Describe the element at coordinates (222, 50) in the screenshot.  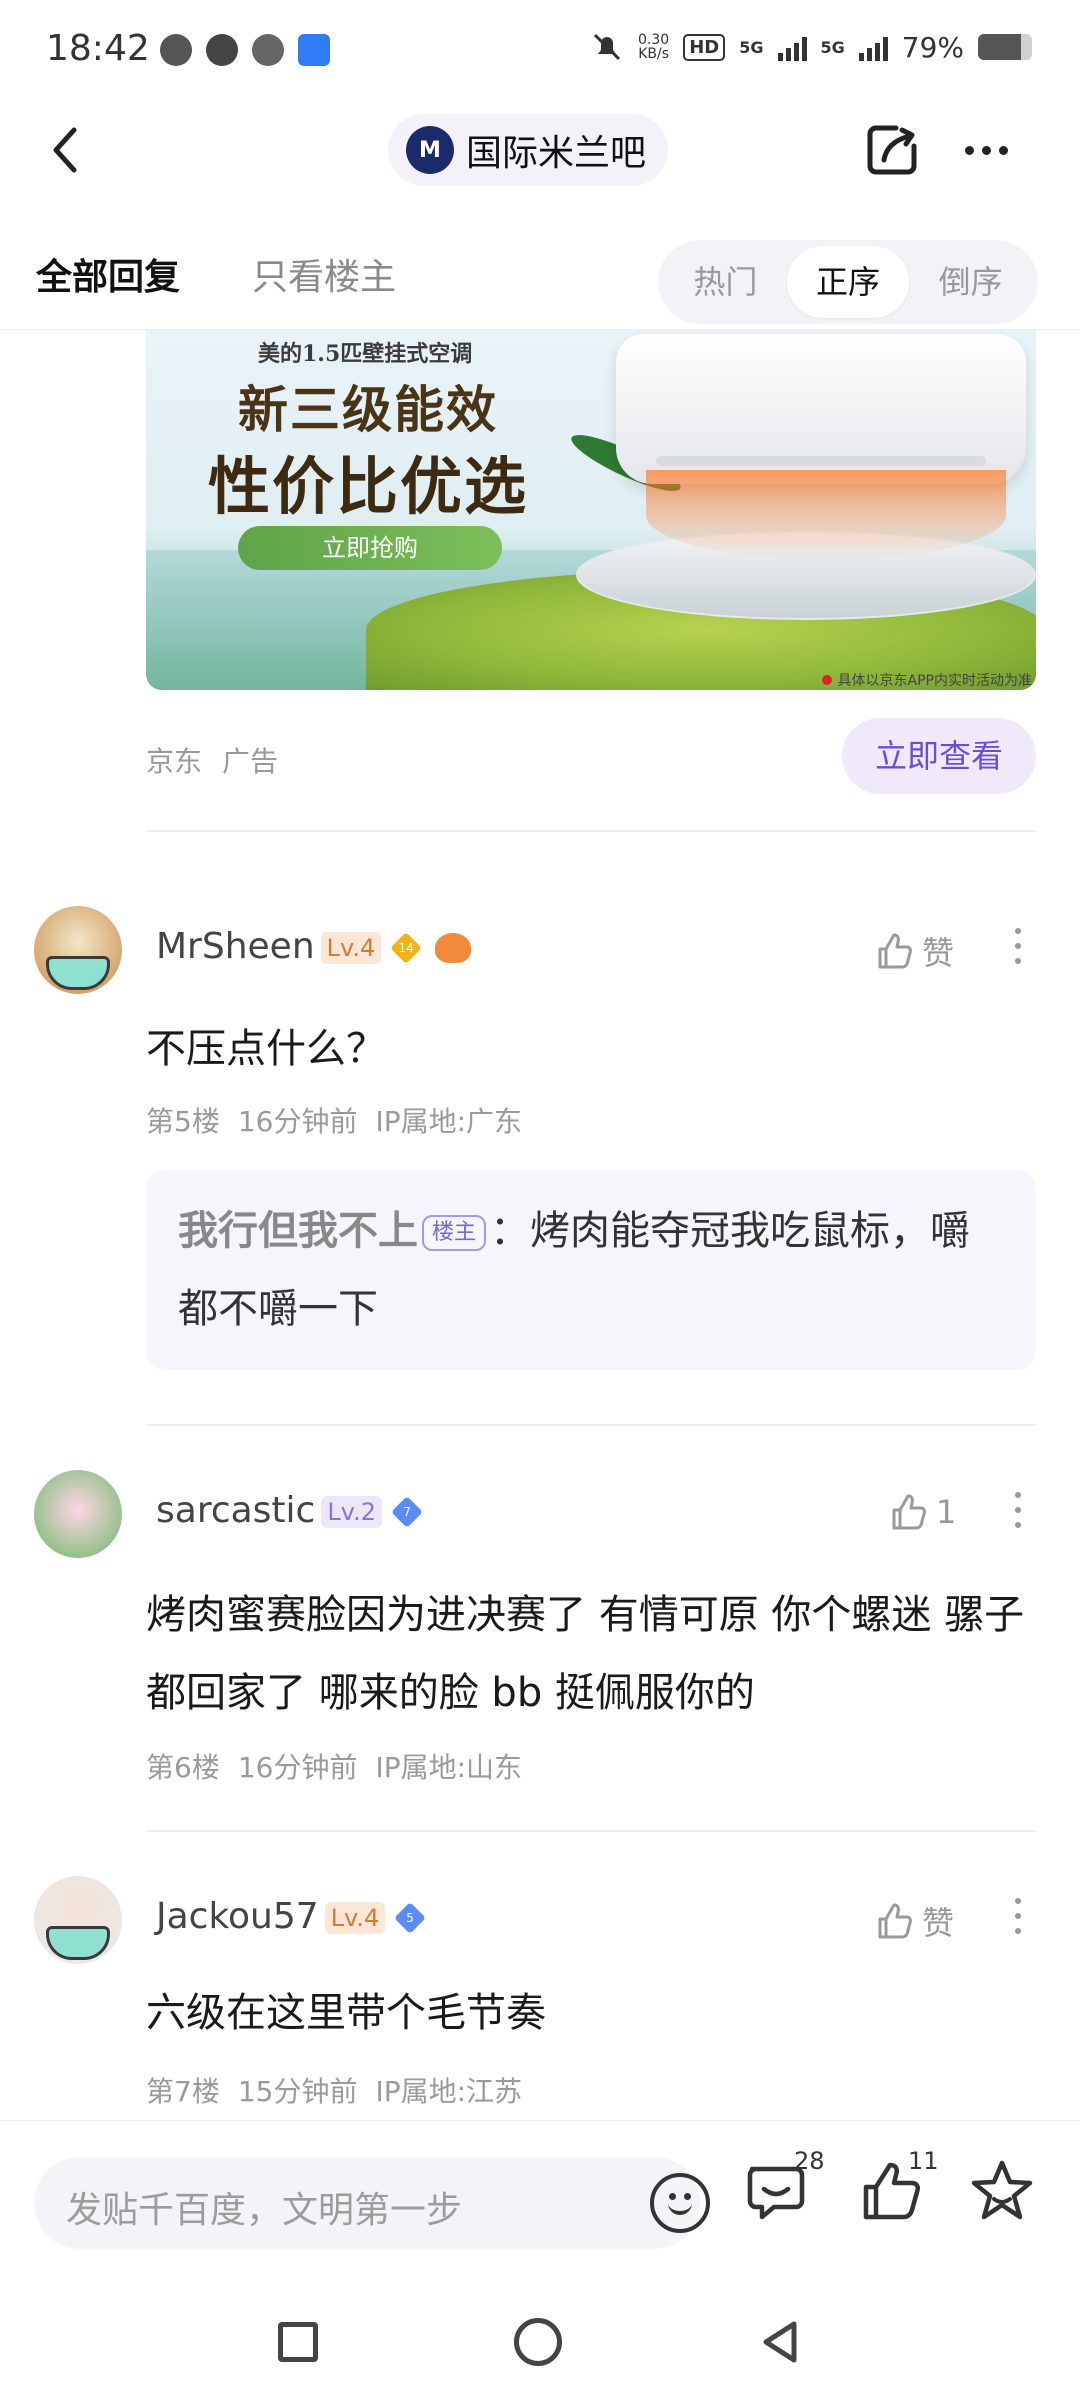
I see `timer-notification-icon` at that location.